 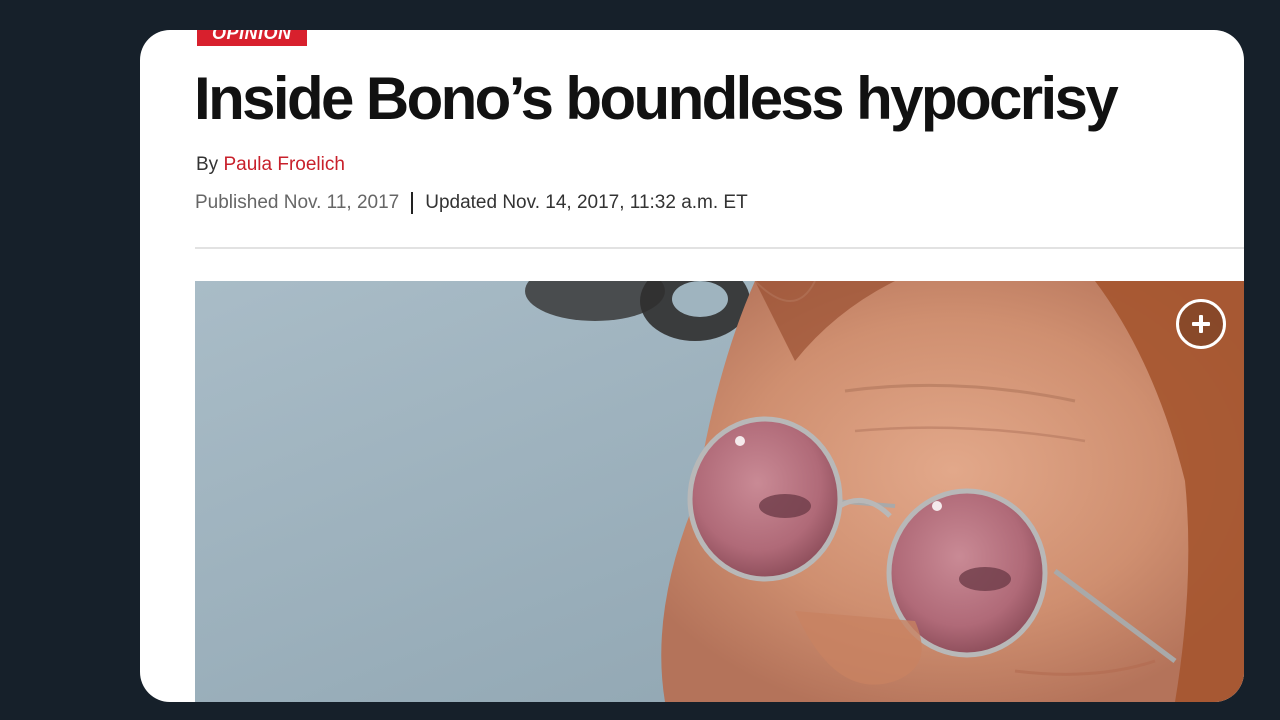 I want to click on expand-image-button, so click(x=1201, y=324).